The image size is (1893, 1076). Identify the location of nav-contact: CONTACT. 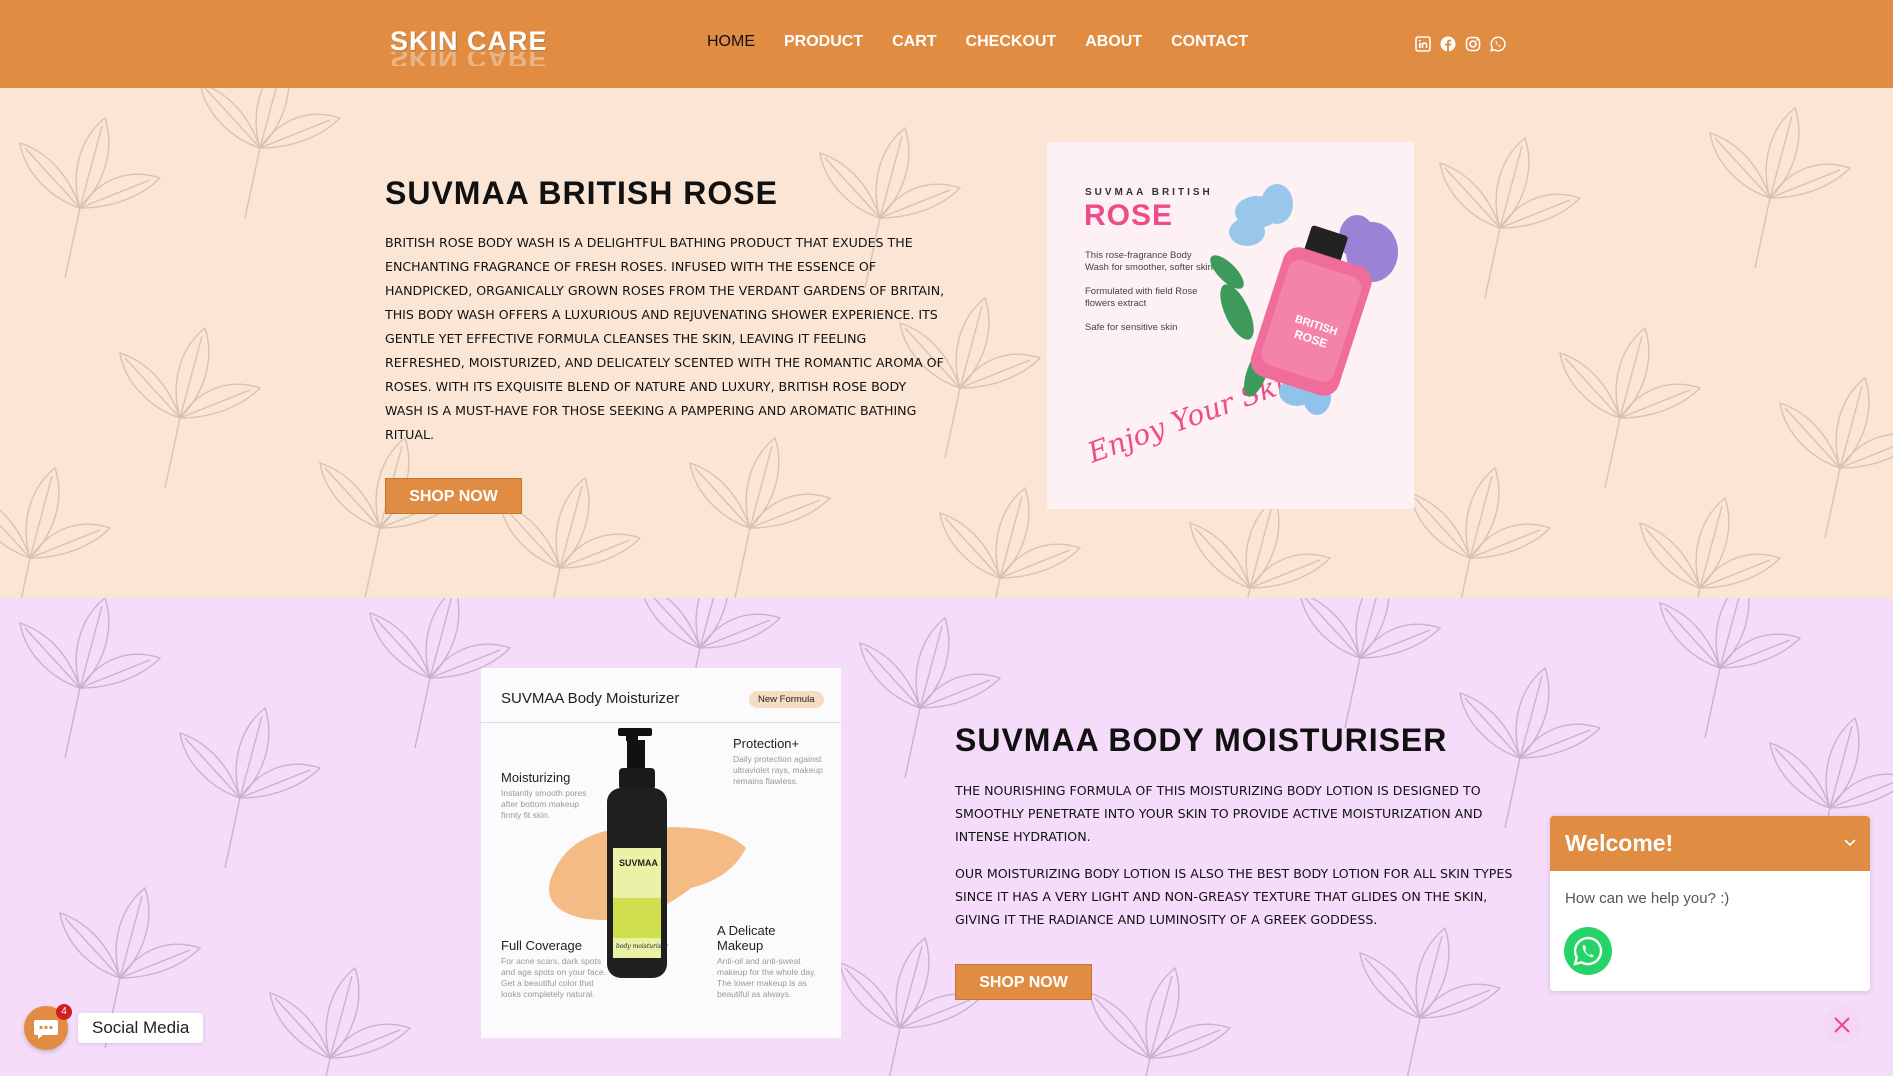
(1209, 42).